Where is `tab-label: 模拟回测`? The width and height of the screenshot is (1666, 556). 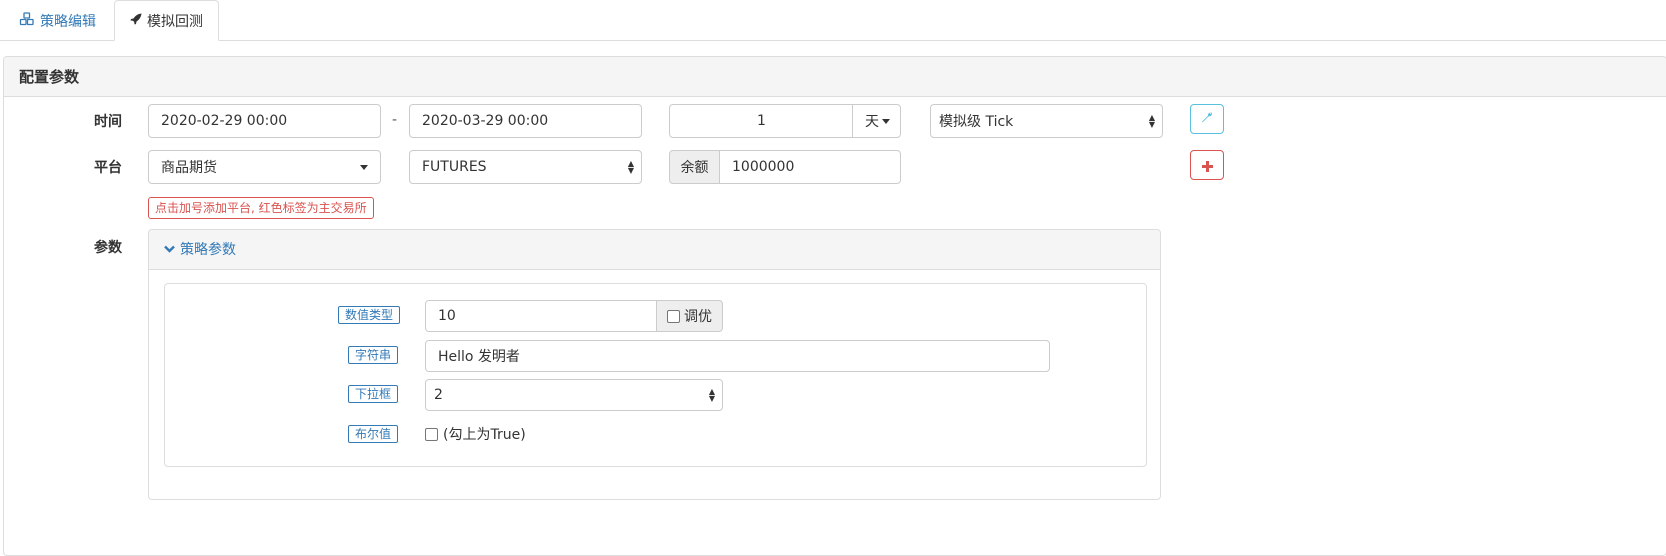
tab-label: 模拟回测 is located at coordinates (175, 21).